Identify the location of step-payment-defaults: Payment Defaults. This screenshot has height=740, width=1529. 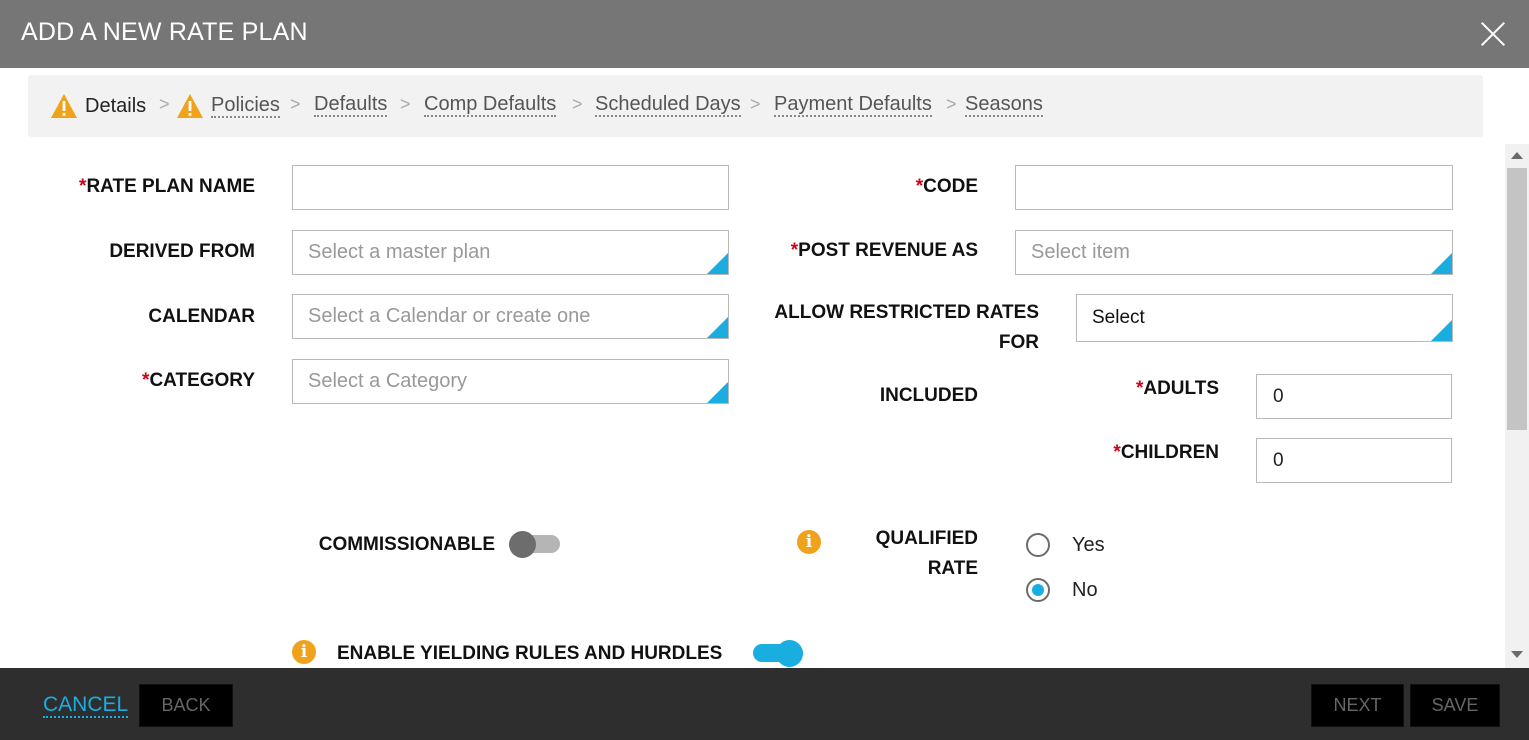
(853, 105).